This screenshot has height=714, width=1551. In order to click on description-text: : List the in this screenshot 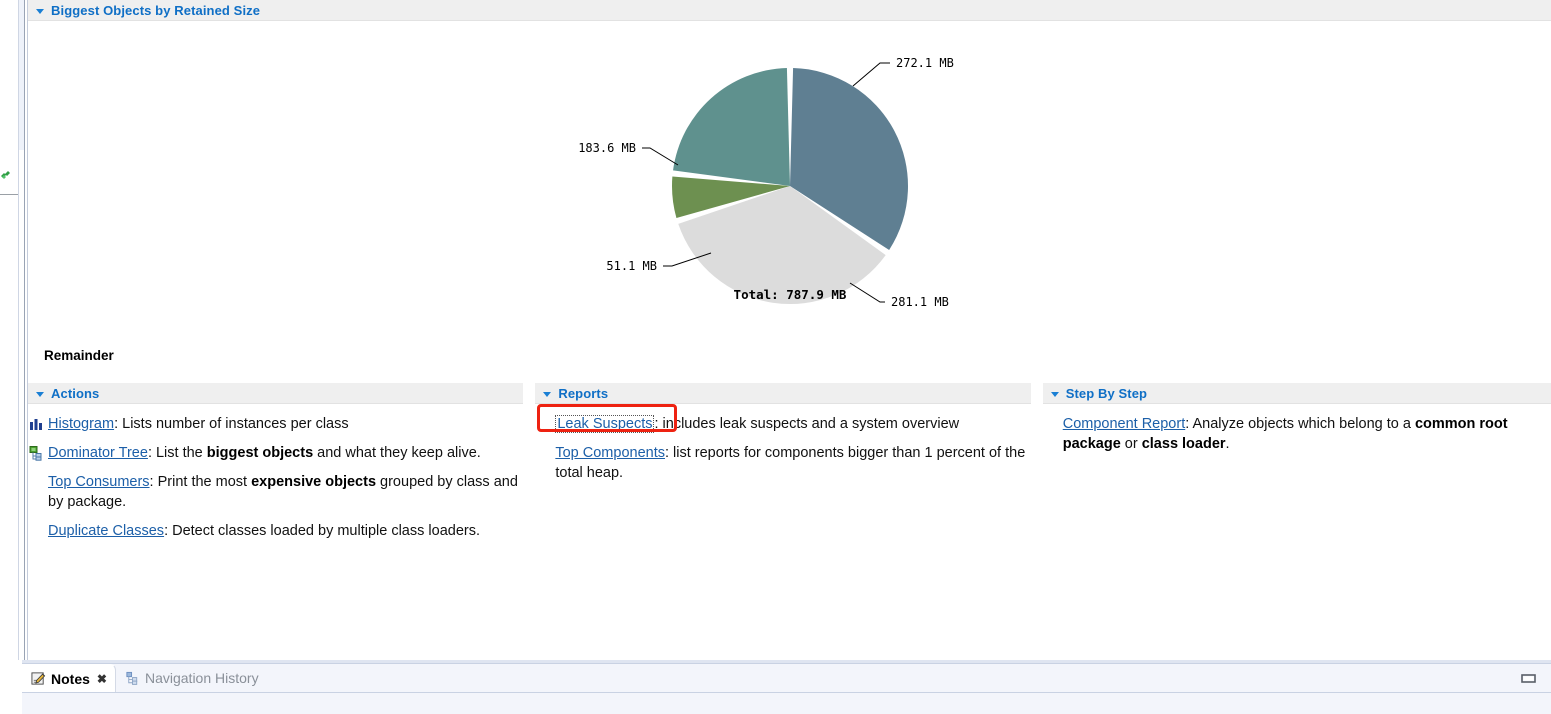, I will do `click(177, 453)`.